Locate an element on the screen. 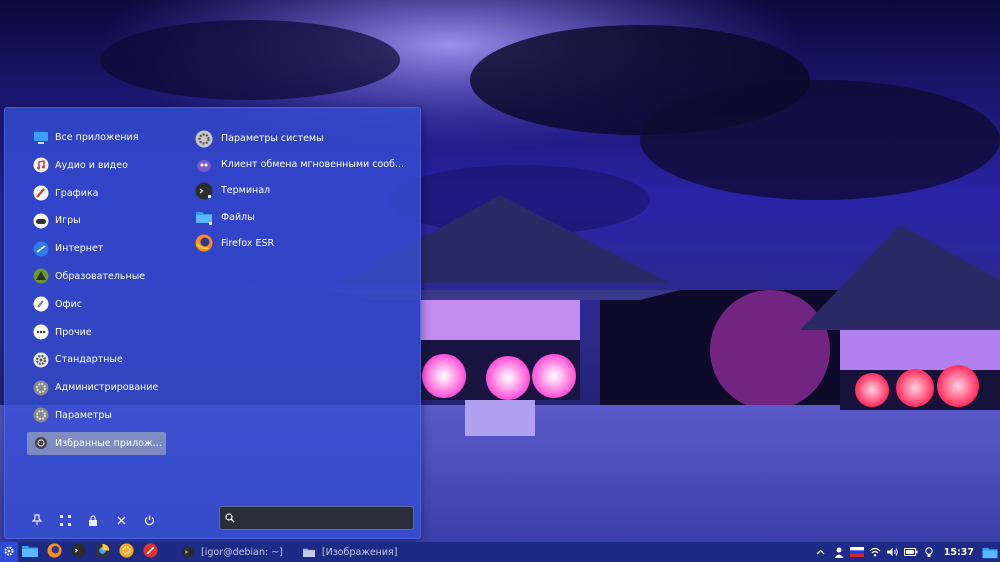  internet-icon is located at coordinates (41, 249).